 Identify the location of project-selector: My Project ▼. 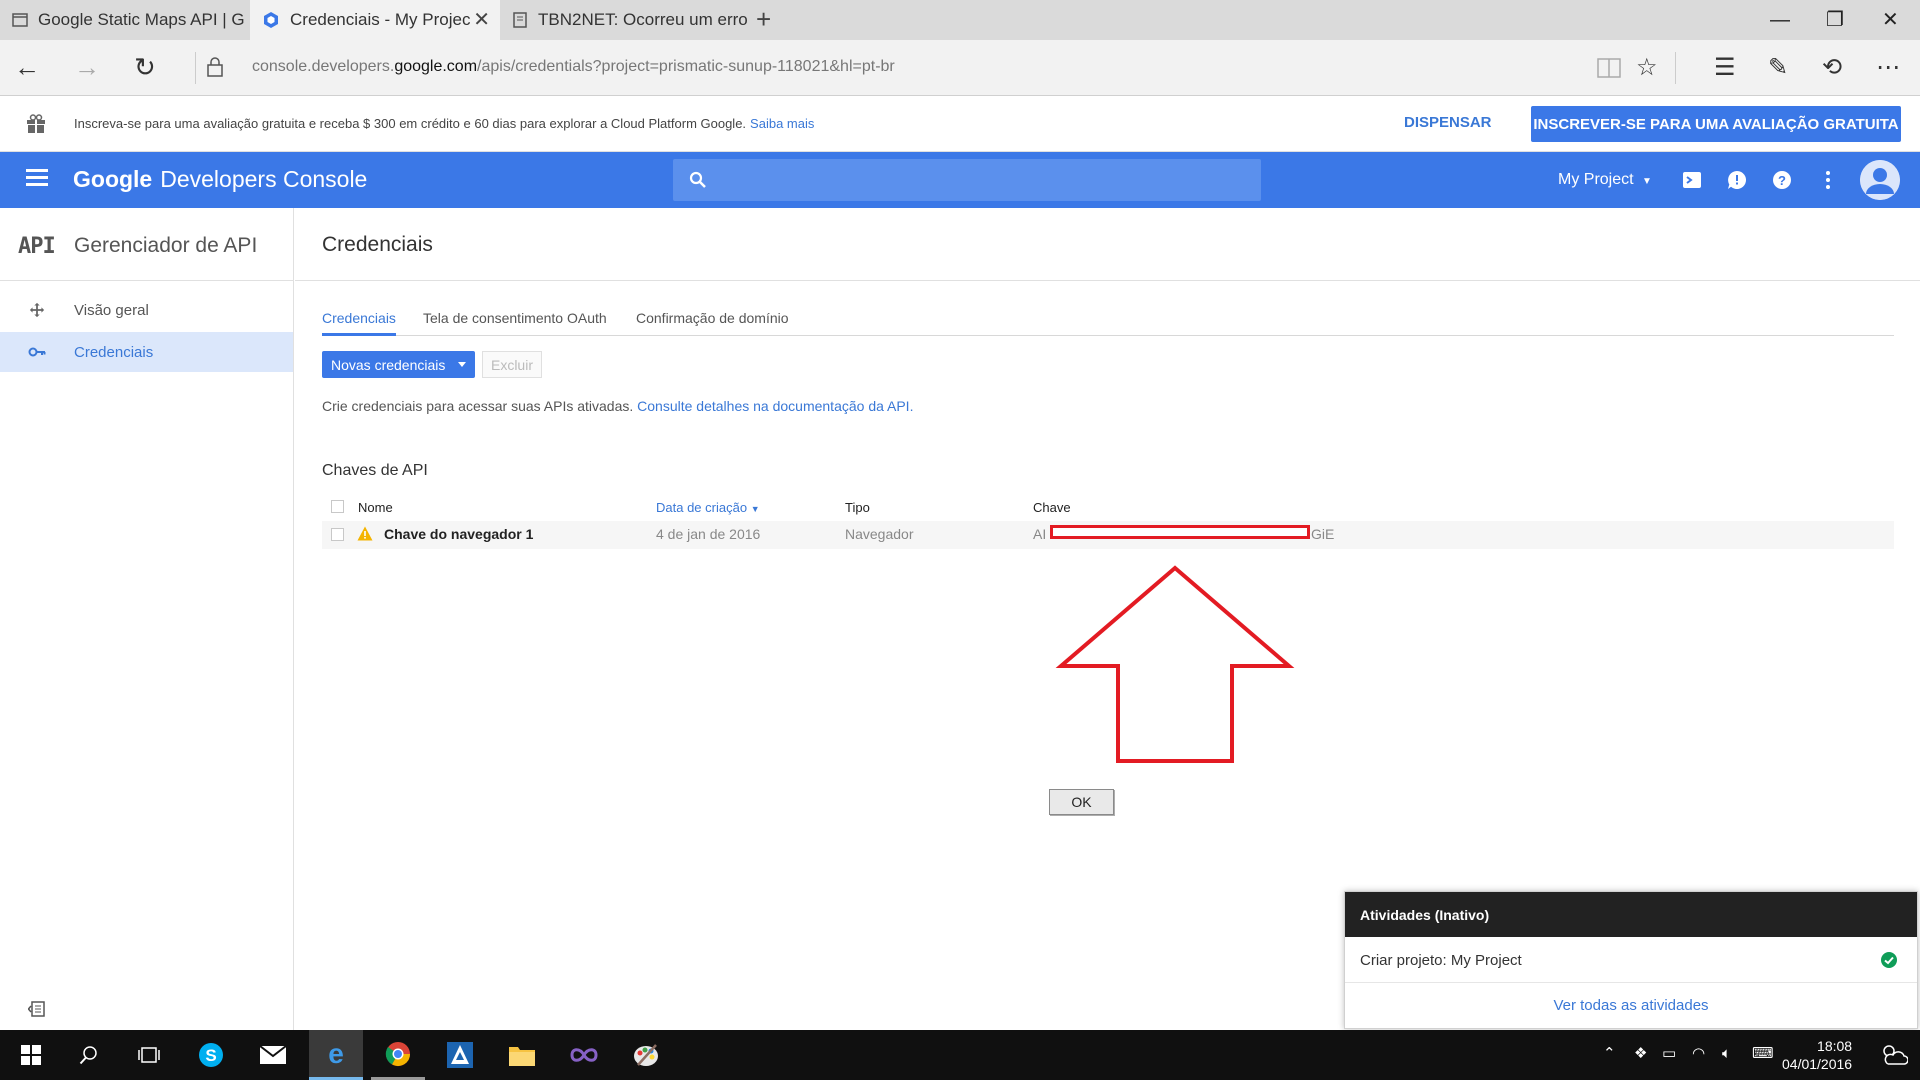
(1605, 180).